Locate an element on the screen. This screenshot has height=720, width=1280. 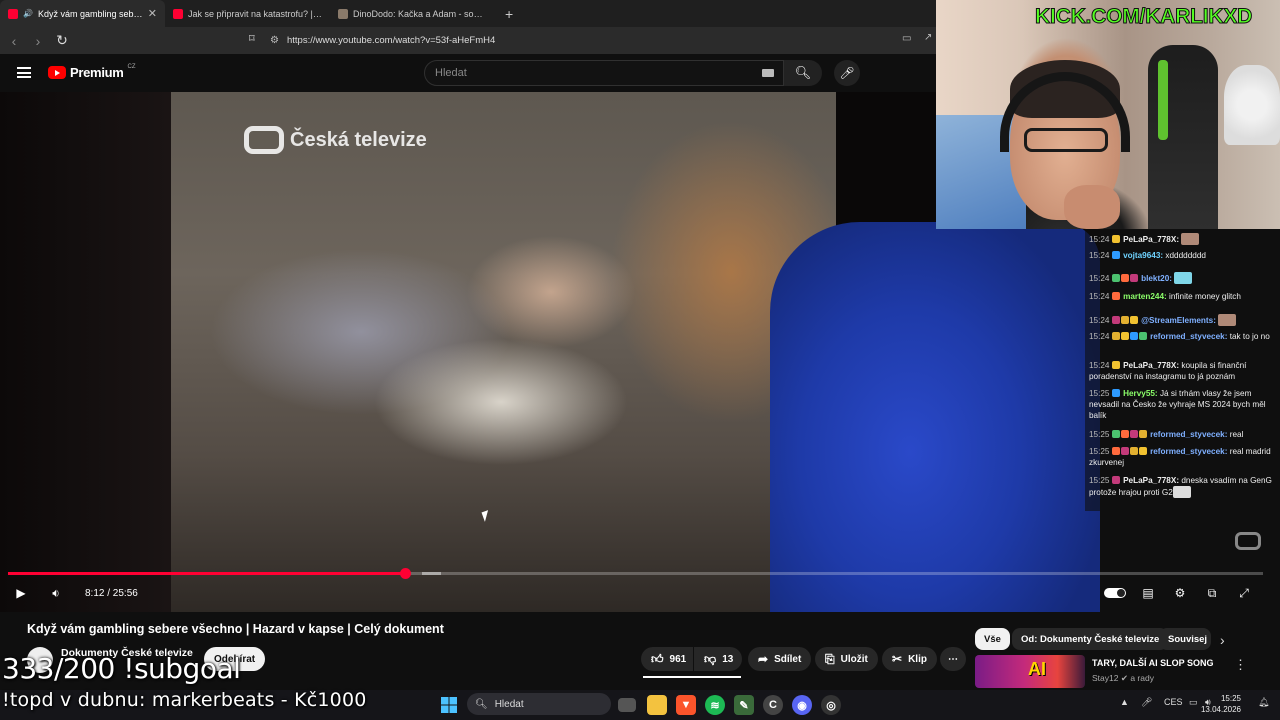
region-code: CZ is located at coordinates (131, 66).